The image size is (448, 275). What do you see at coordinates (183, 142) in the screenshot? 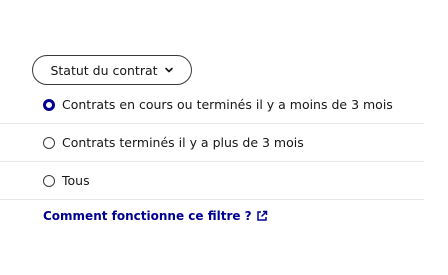
I see `option-label: Contrats terminés il y a plus de 3 mois` at bounding box center [183, 142].